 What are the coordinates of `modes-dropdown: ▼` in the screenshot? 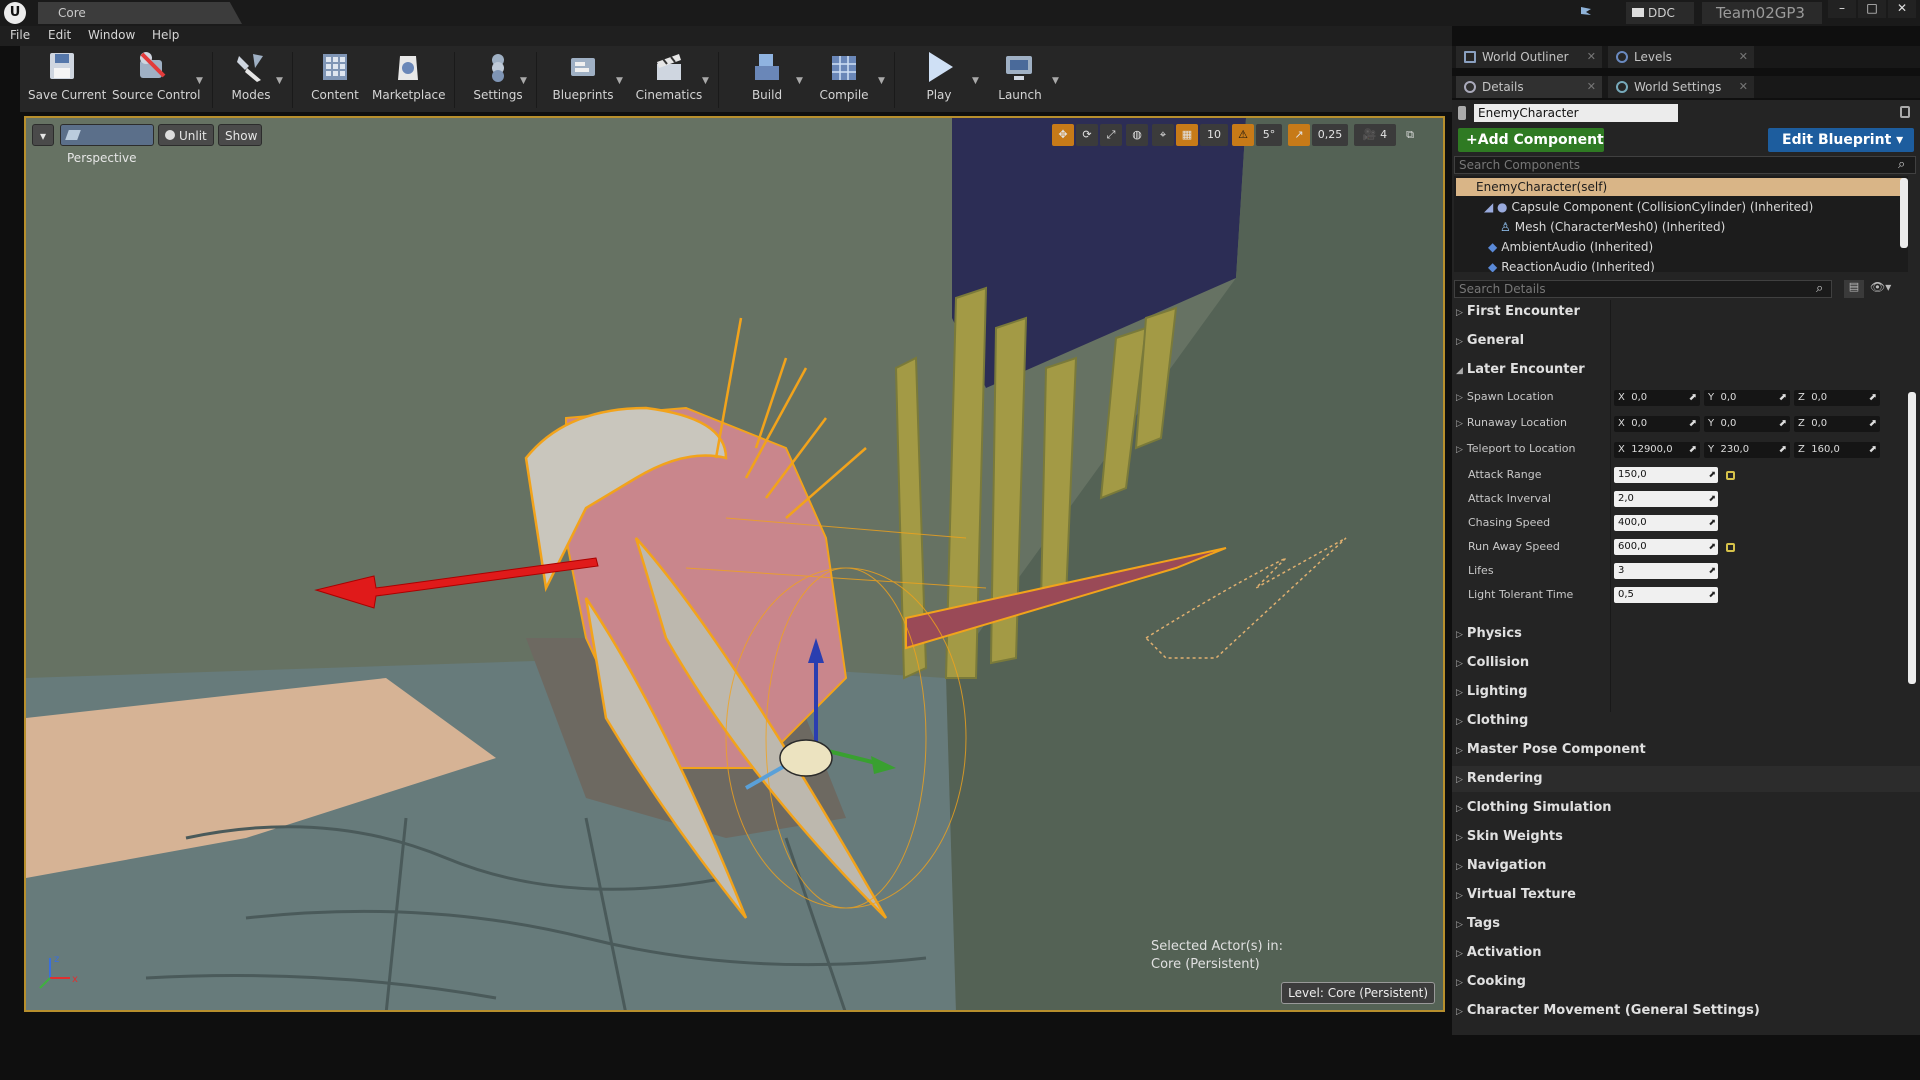 It's located at (279, 81).